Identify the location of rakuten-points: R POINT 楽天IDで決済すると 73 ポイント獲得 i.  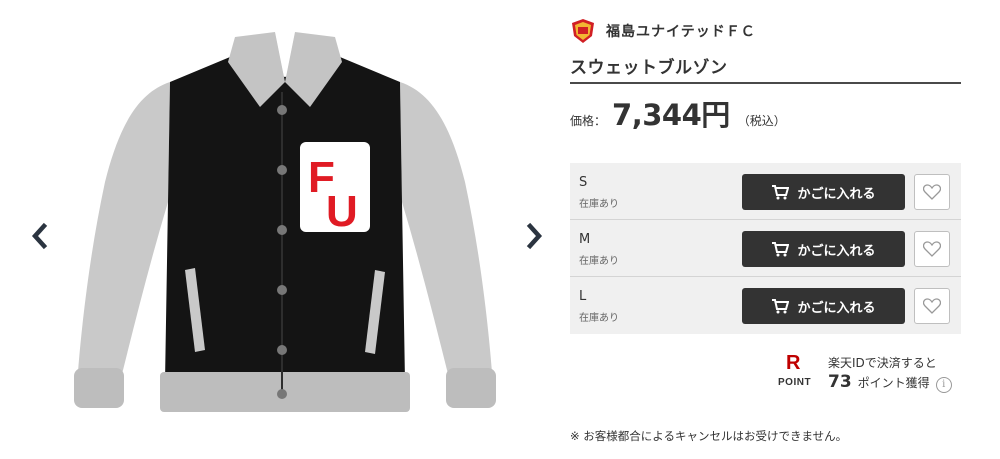
(871, 375).